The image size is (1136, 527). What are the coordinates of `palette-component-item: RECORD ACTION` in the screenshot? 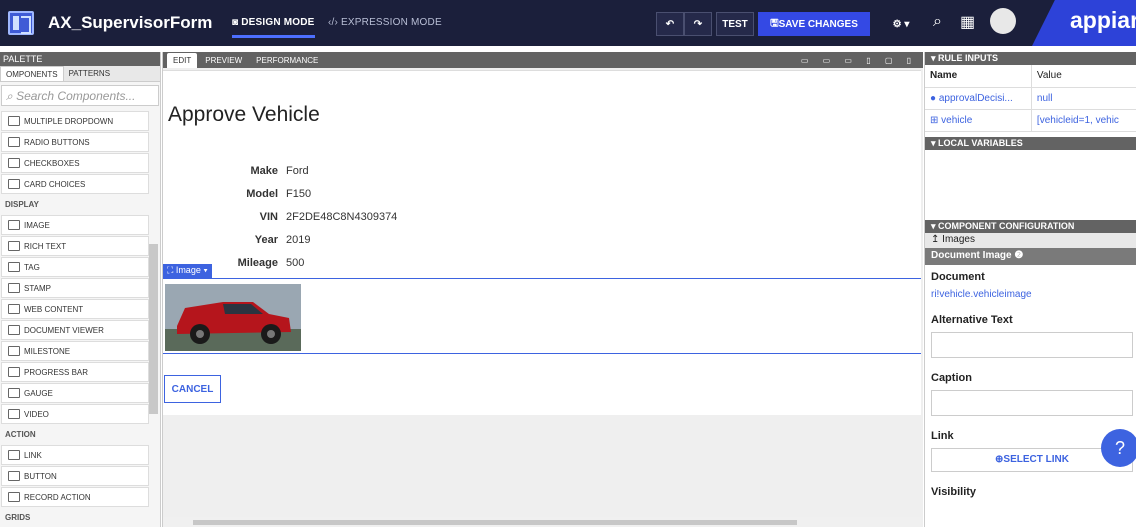 It's located at (75, 497).